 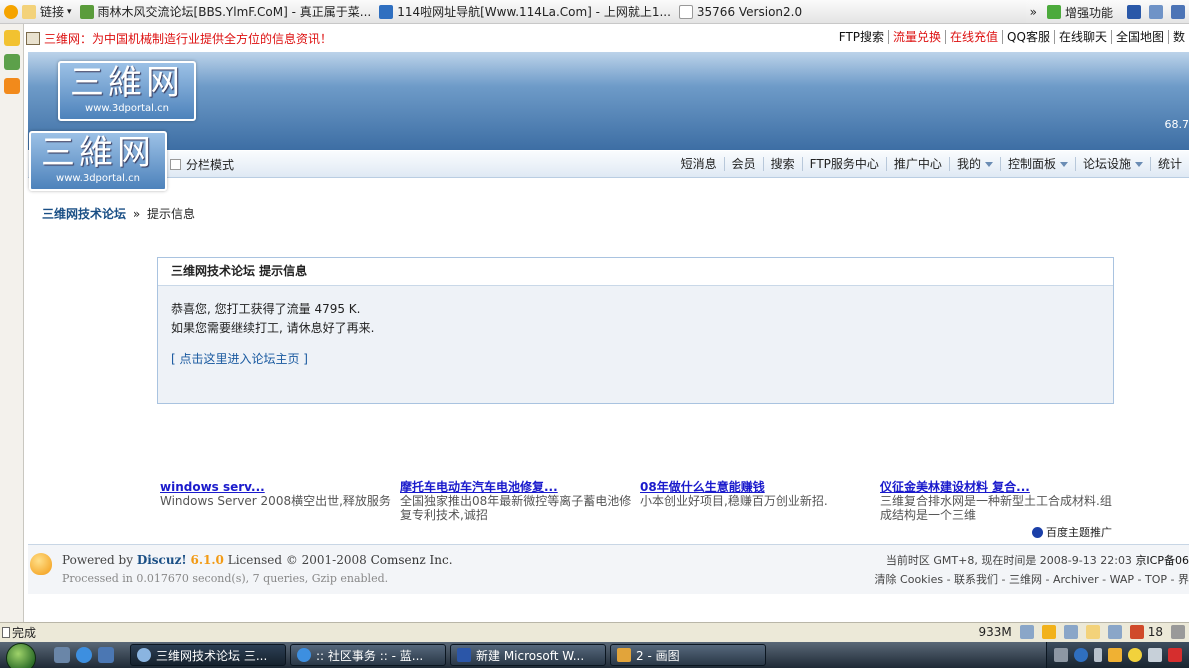 I want to click on lightning-icon, so click(x=1048, y=632).